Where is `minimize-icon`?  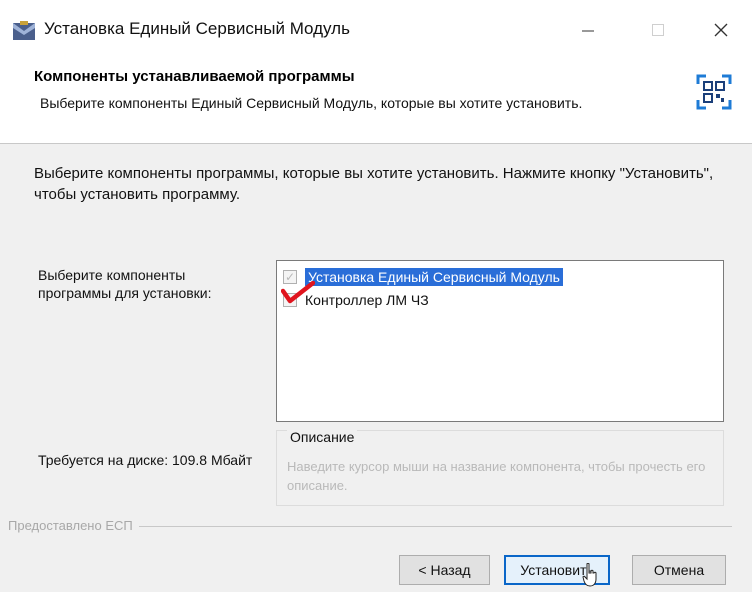 minimize-icon is located at coordinates (588, 31).